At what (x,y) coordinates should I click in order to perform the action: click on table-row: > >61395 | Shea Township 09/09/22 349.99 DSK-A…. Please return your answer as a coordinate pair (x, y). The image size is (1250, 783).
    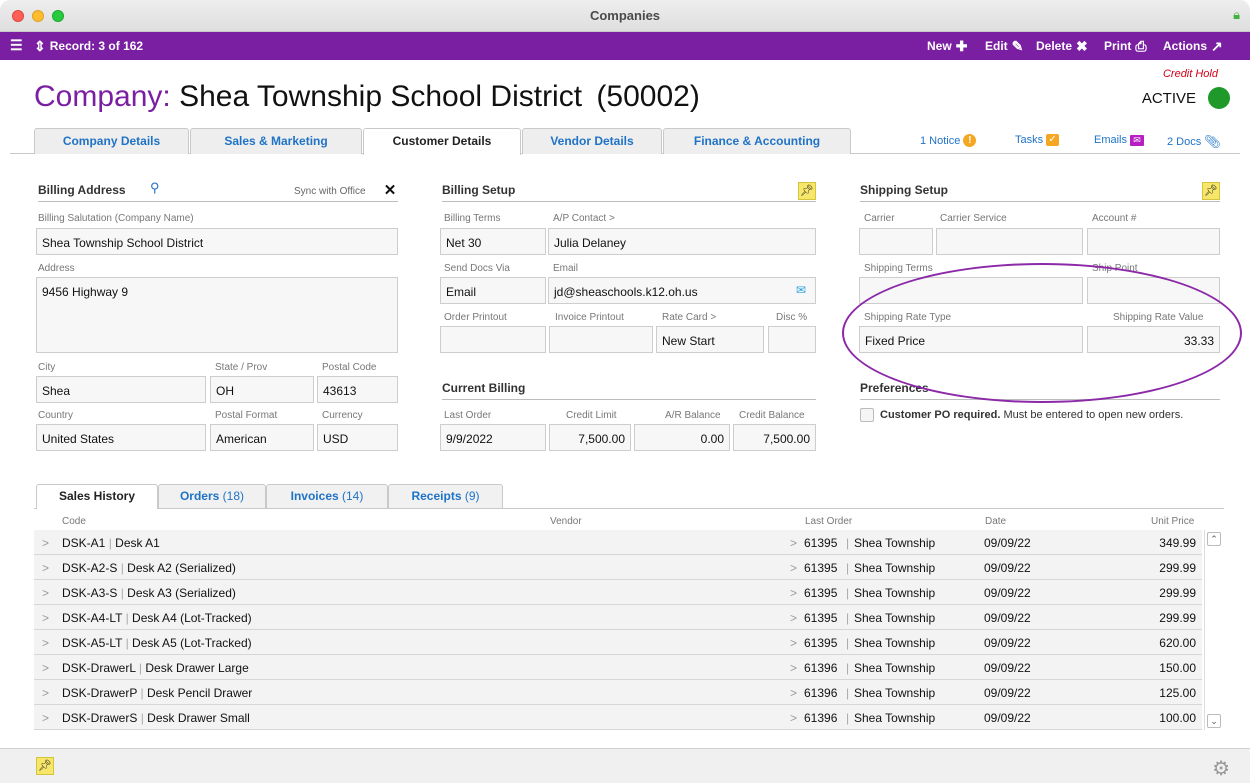
    Looking at the image, I should click on (618, 542).